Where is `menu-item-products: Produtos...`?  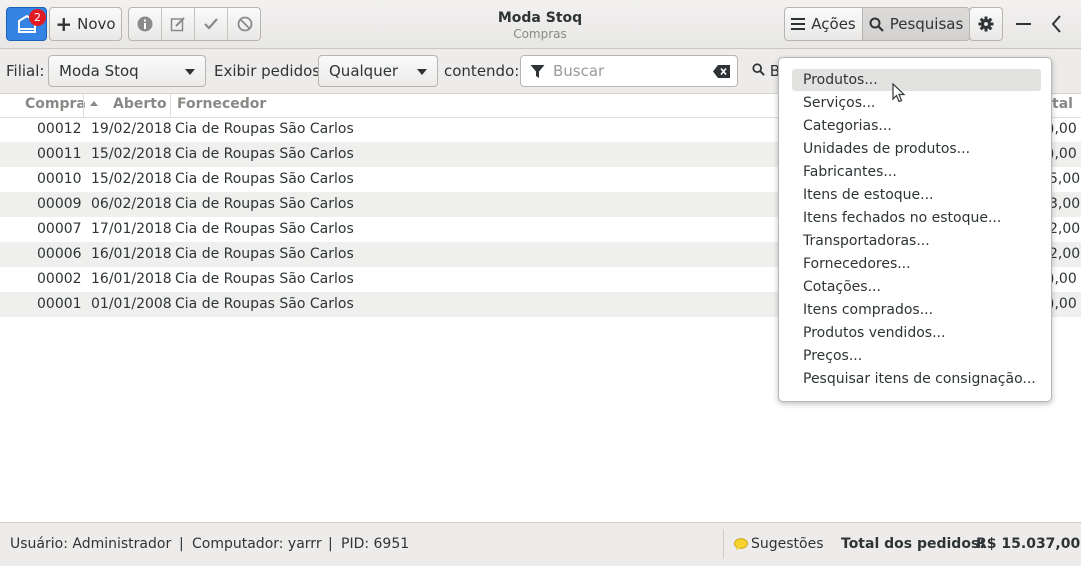
menu-item-products: Produtos... is located at coordinates (916, 80).